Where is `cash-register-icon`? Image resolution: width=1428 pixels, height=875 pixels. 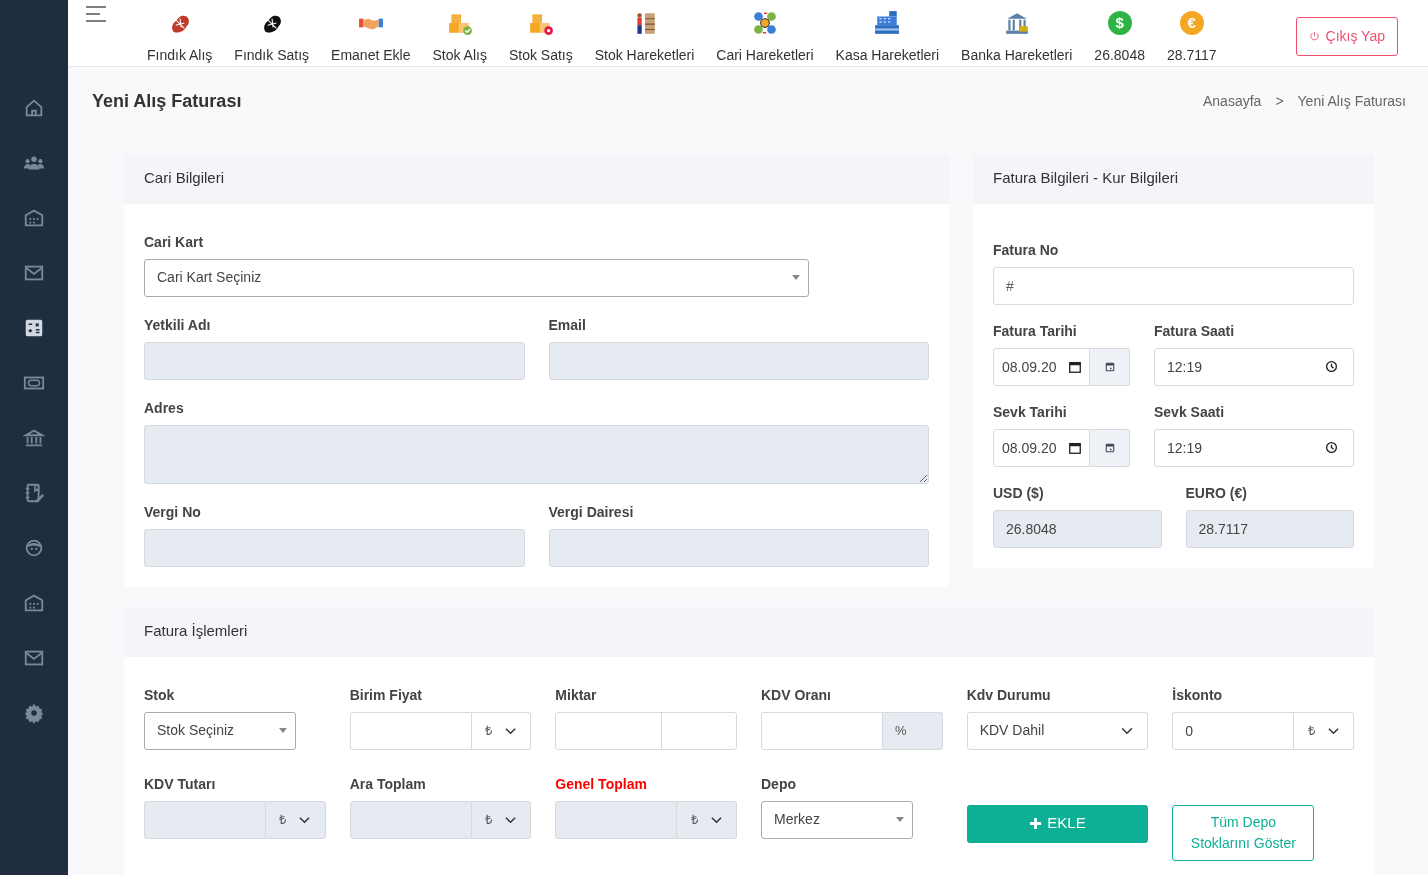 cash-register-icon is located at coordinates (887, 23).